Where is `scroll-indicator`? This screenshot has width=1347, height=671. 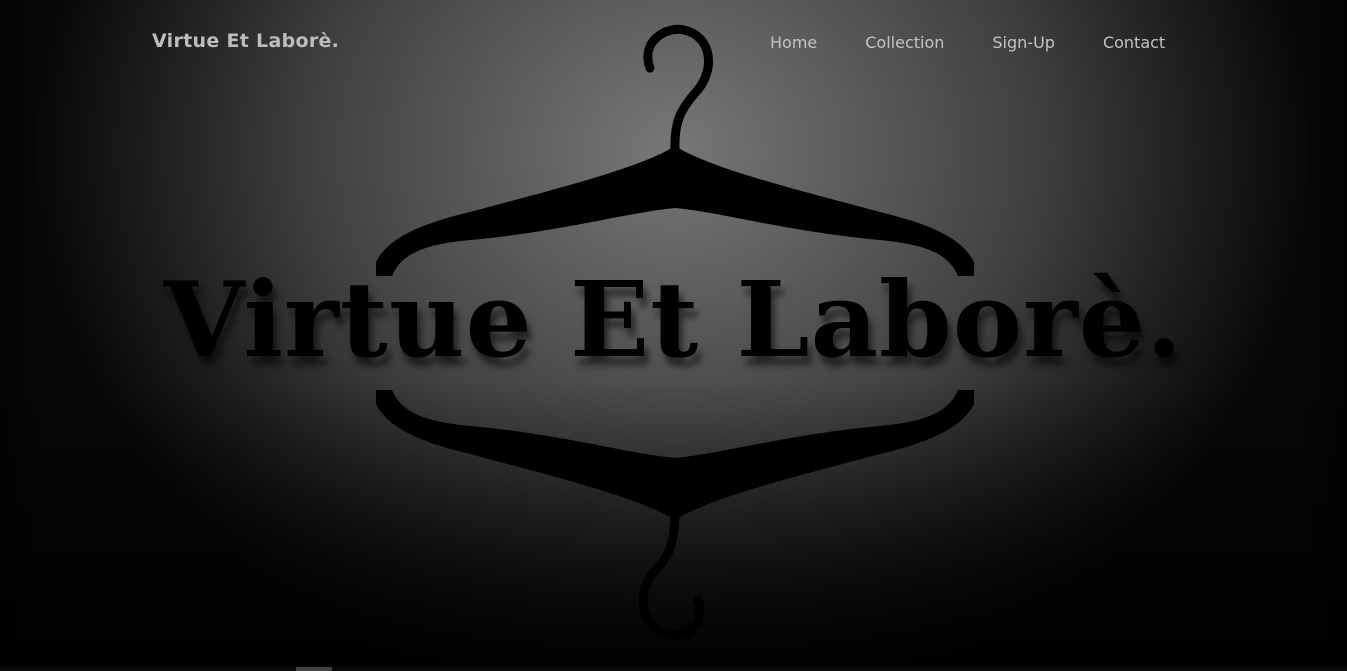 scroll-indicator is located at coordinates (314, 669).